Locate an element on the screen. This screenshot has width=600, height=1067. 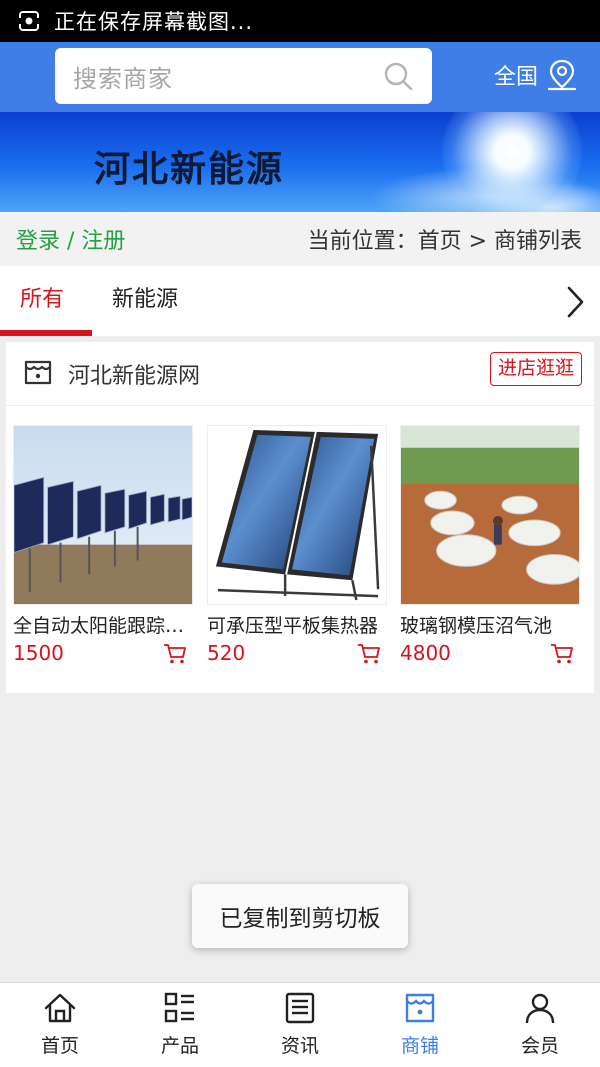
region-selector: 全国 is located at coordinates (536, 75).